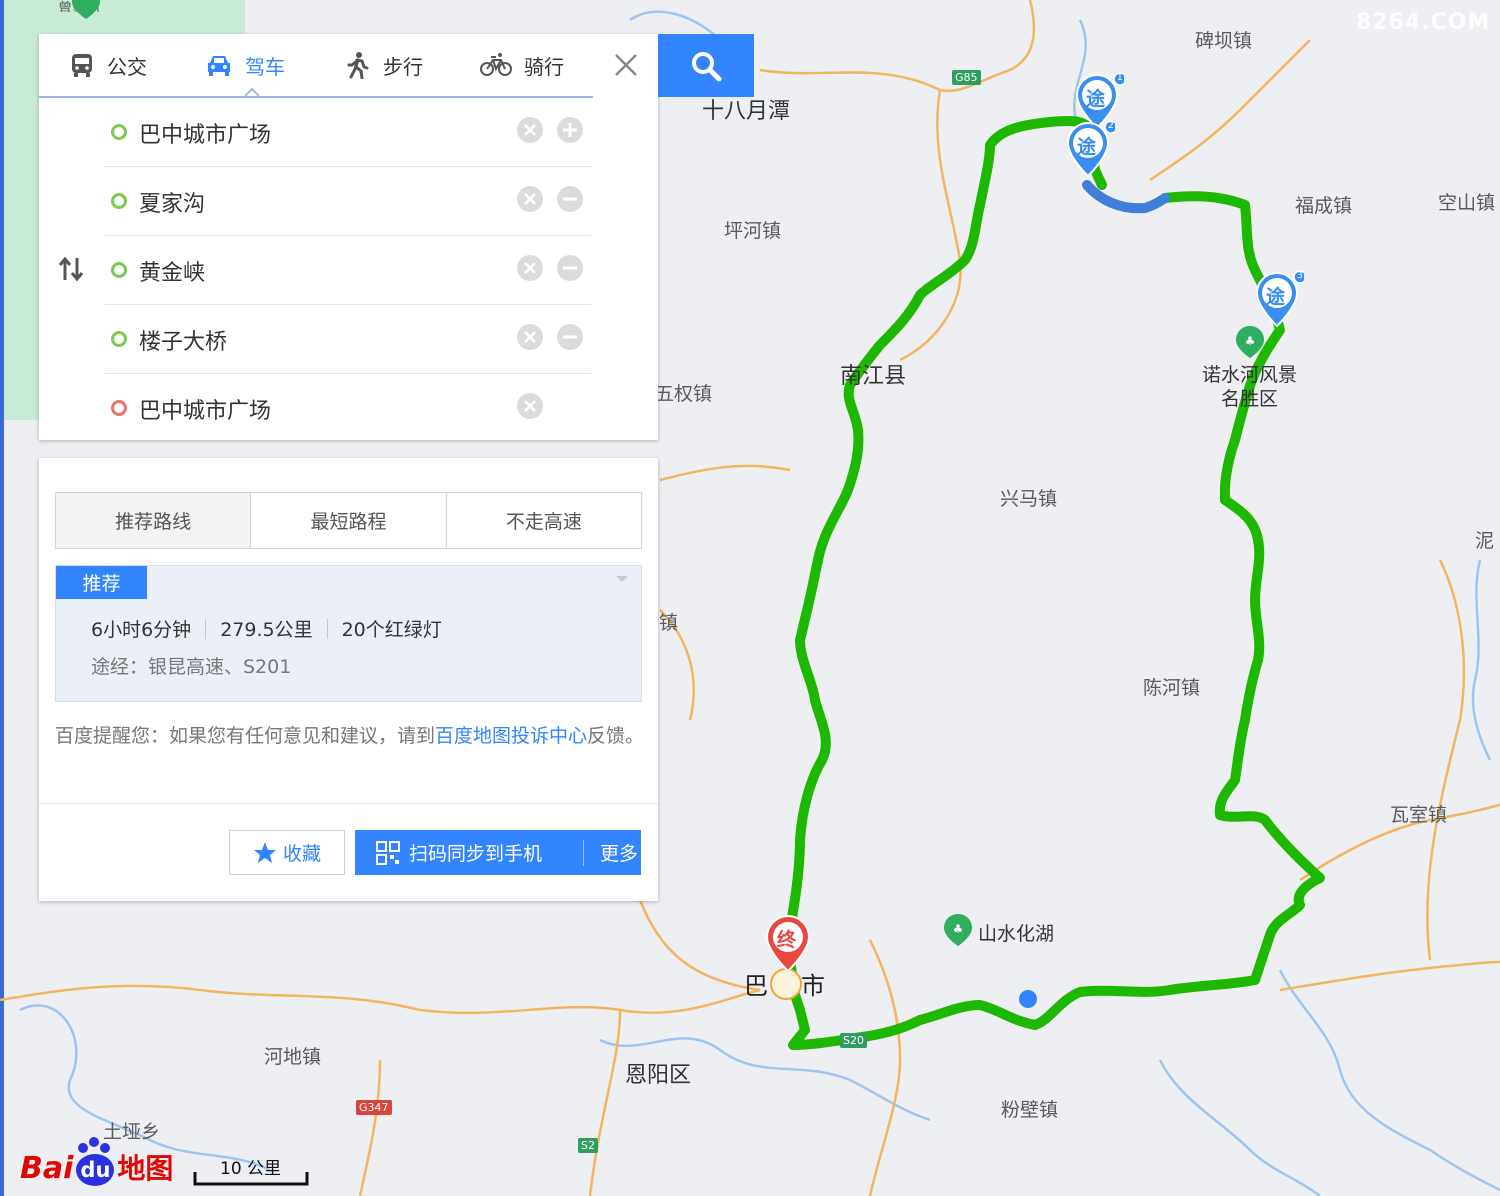 The height and width of the screenshot is (1196, 1500). Describe the element at coordinates (348, 132) in the screenshot. I see `stop-start: 巴中城市广场` at that location.